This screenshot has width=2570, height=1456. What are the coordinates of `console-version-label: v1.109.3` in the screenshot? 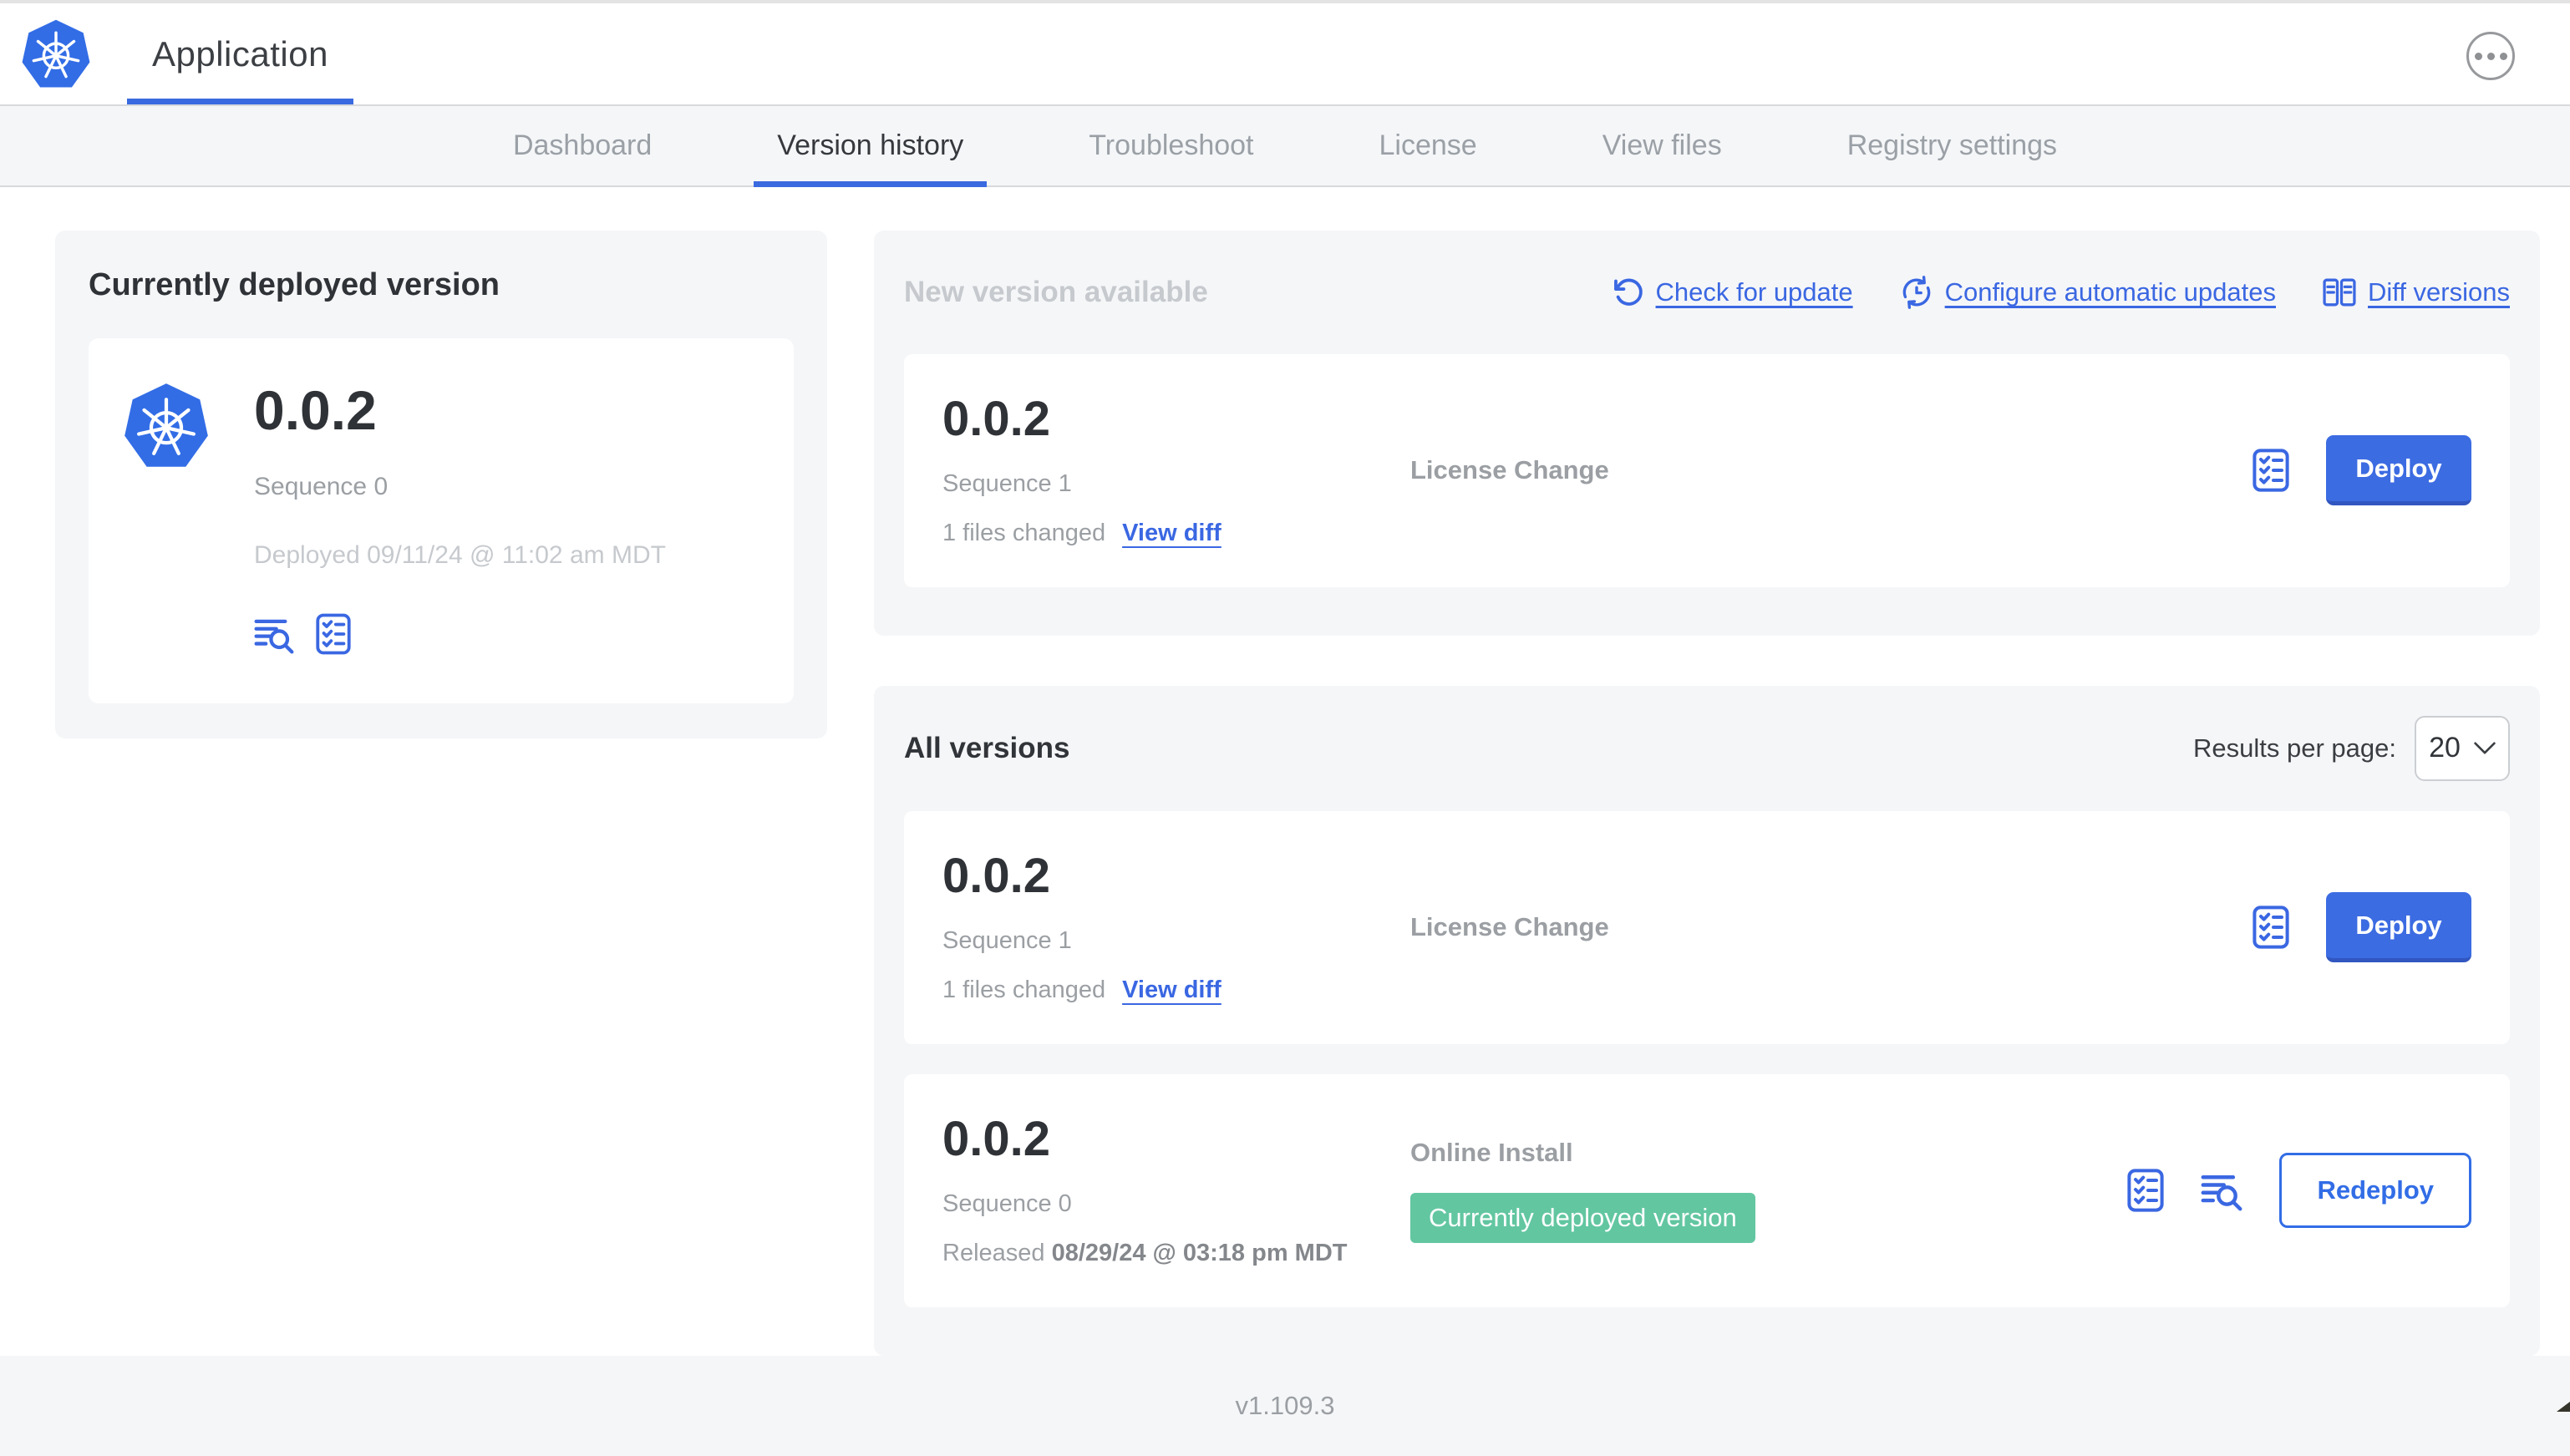 It's located at (1285, 1405).